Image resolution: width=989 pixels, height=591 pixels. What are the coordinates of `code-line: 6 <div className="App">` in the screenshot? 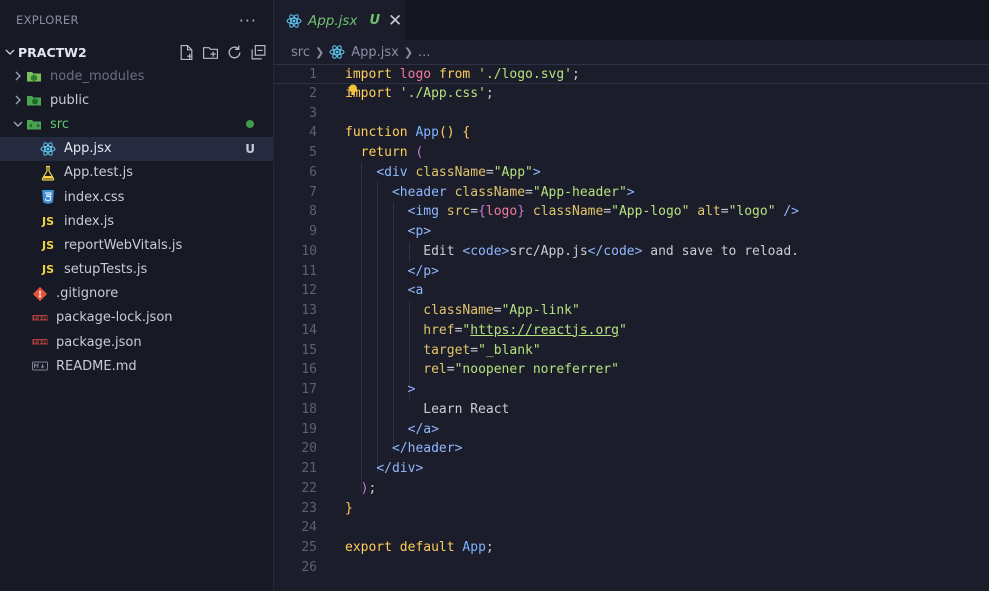 It's located at (631, 173).